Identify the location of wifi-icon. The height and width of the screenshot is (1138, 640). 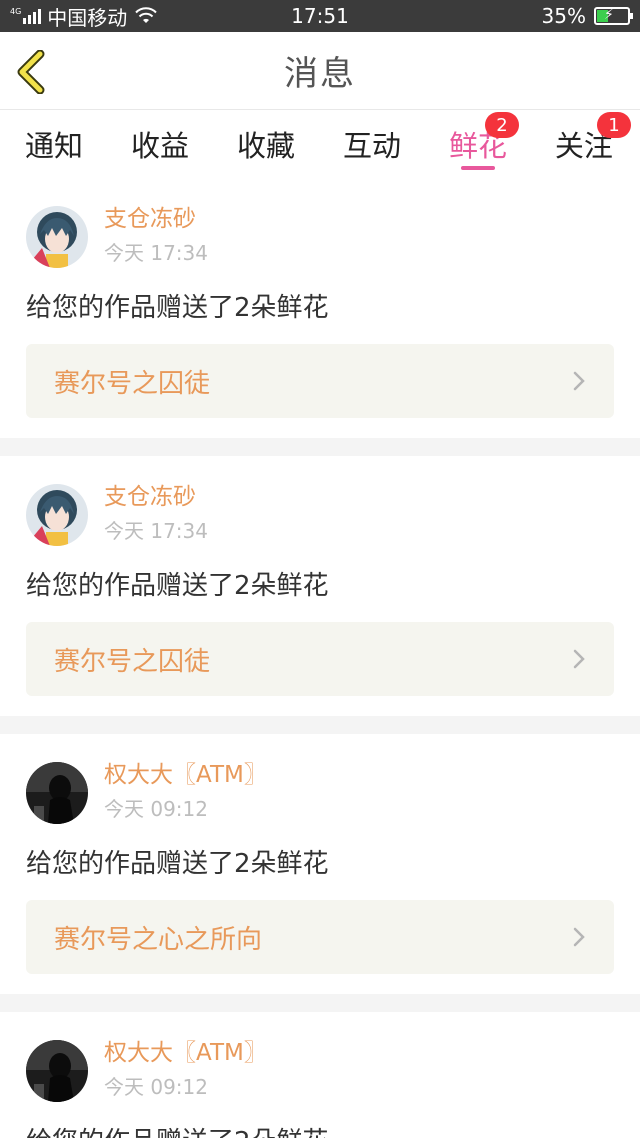
(146, 15).